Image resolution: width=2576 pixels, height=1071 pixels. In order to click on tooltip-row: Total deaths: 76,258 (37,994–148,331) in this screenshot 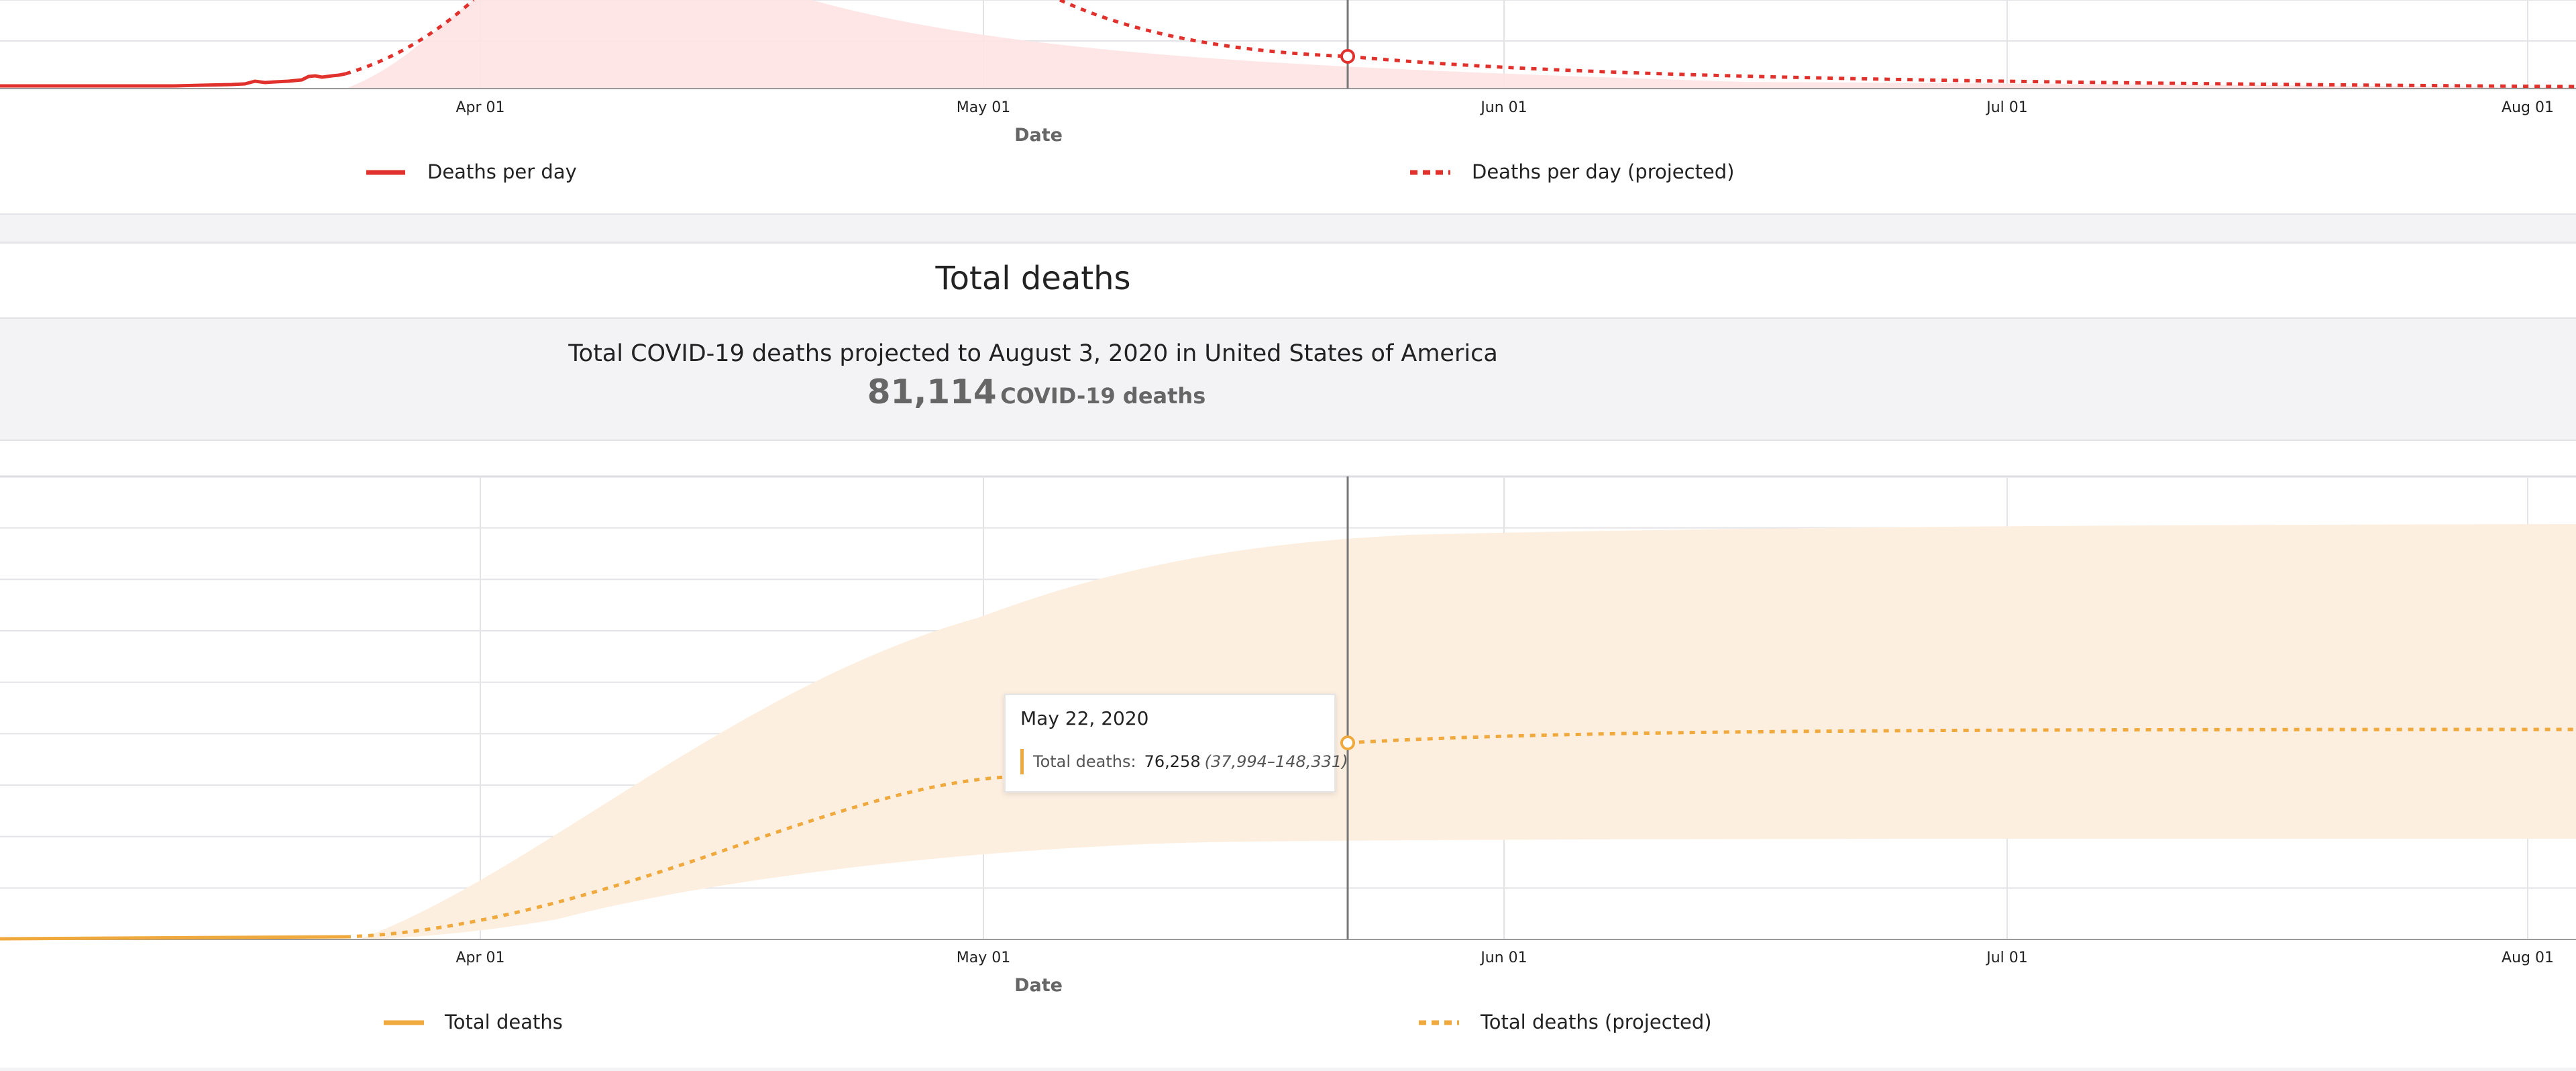, I will do `click(1184, 761)`.